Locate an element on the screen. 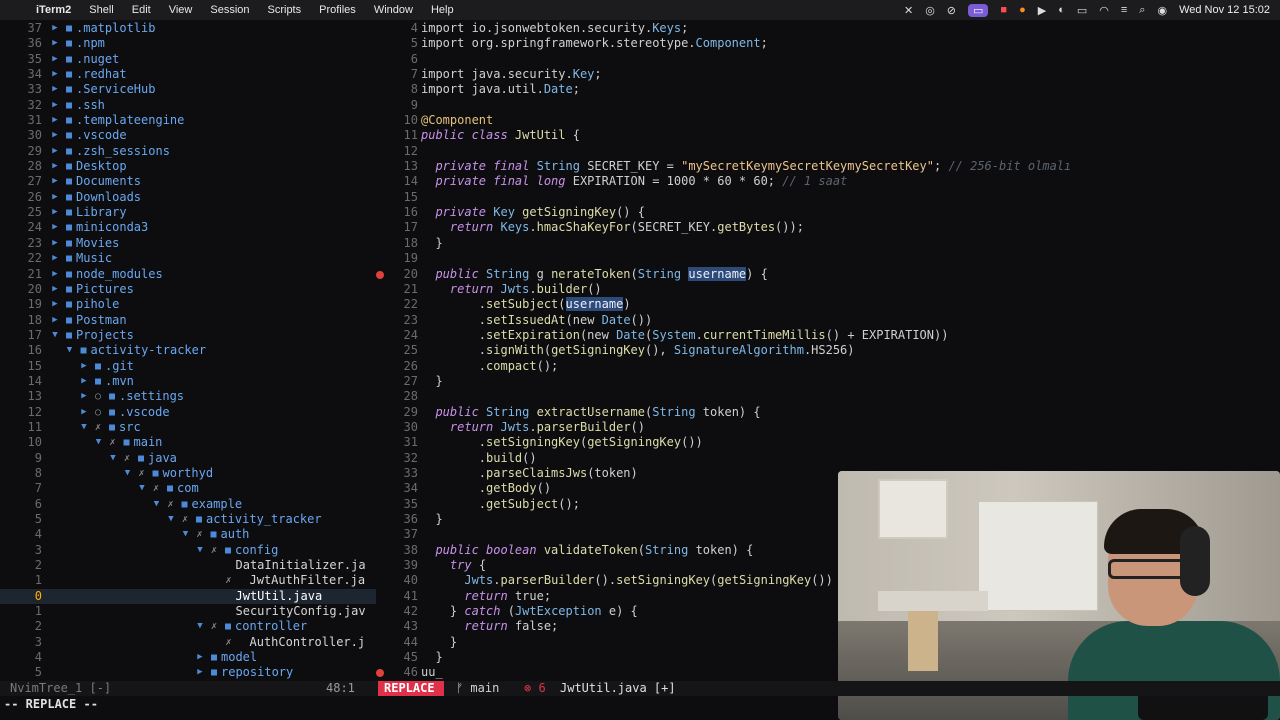  code-line: 32 .build() is located at coordinates (828, 458).